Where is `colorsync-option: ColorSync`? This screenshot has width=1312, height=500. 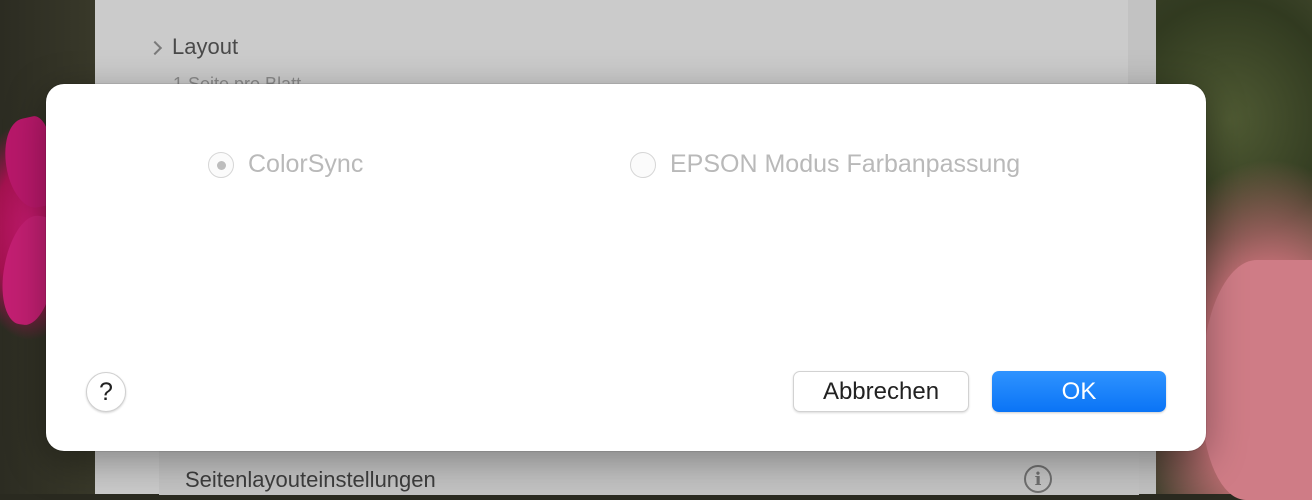
colorsync-option: ColorSync is located at coordinates (285, 164).